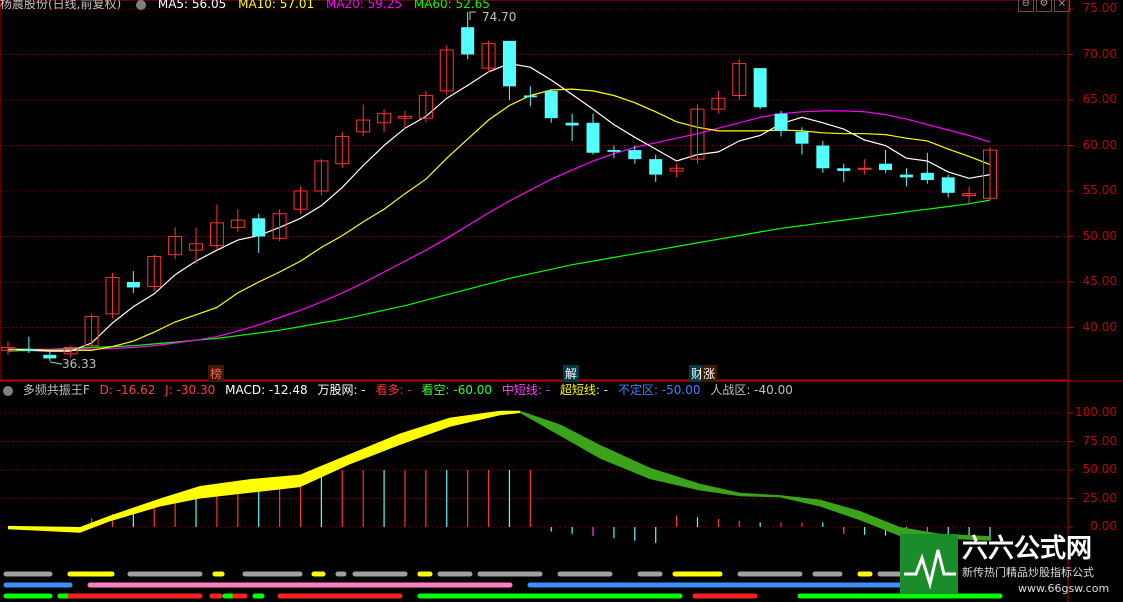  What do you see at coordinates (571, 373) in the screenshot?
I see `event-marker-jie: 解` at bounding box center [571, 373].